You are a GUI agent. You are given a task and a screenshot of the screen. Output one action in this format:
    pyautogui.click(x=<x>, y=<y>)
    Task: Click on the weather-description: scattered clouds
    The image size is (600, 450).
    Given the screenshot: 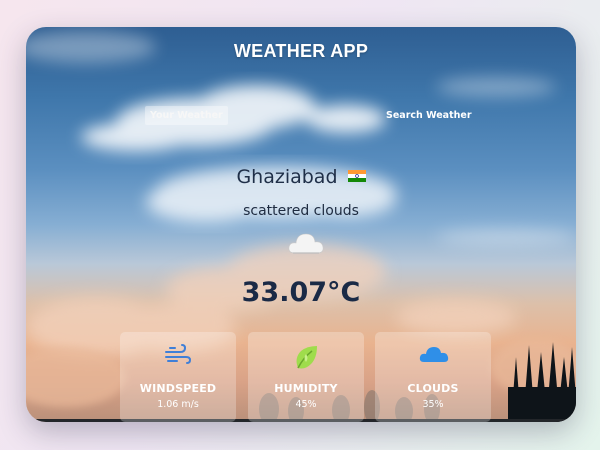 What is the action you would take?
    pyautogui.click(x=301, y=211)
    